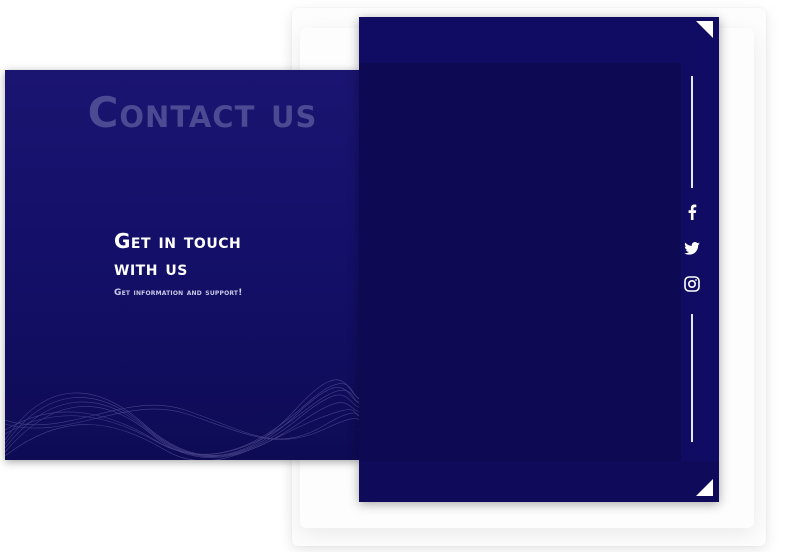  What do you see at coordinates (704, 29) in the screenshot?
I see `corner-triangle-top` at bounding box center [704, 29].